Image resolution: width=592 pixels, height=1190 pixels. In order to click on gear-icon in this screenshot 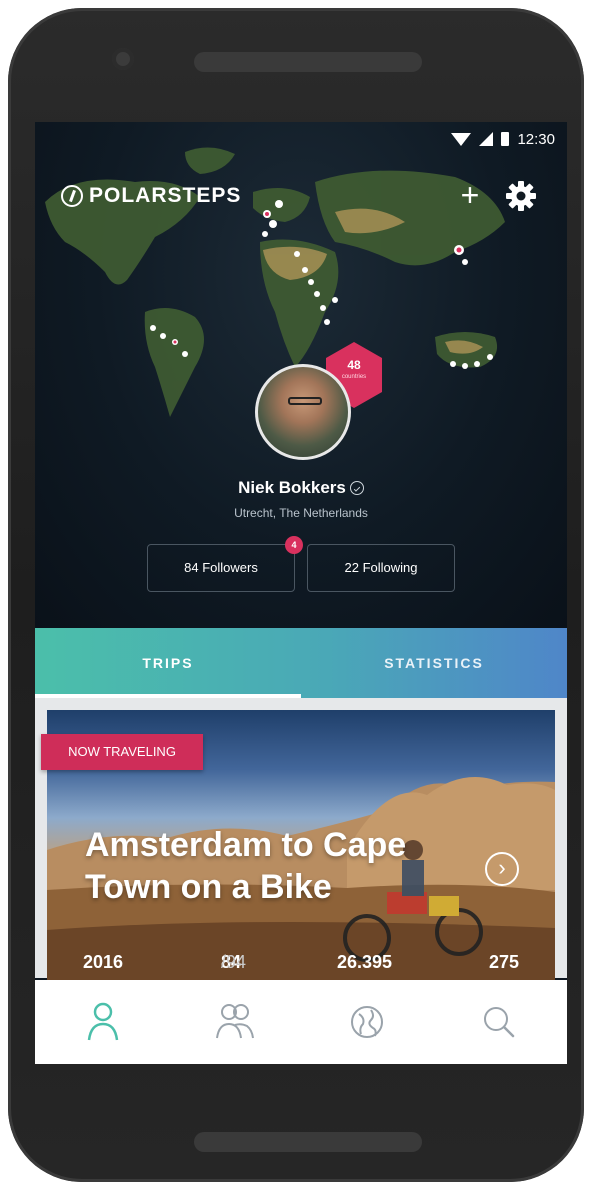, I will do `click(521, 196)`.